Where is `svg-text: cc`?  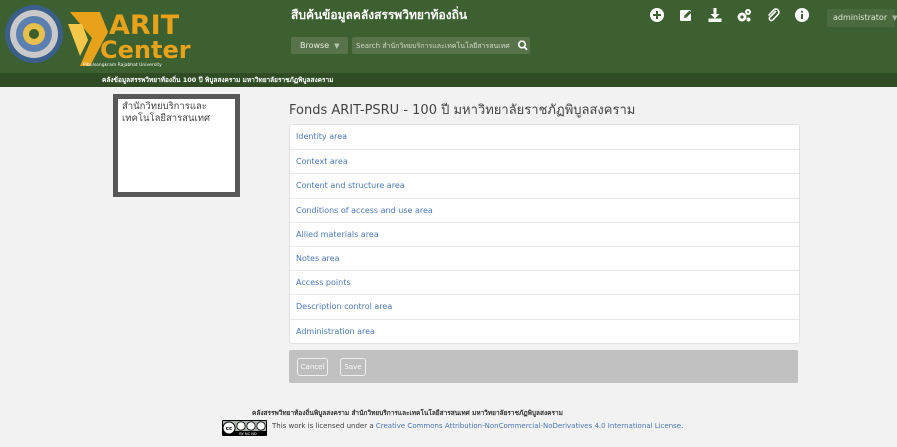 svg-text: cc is located at coordinates (229, 429).